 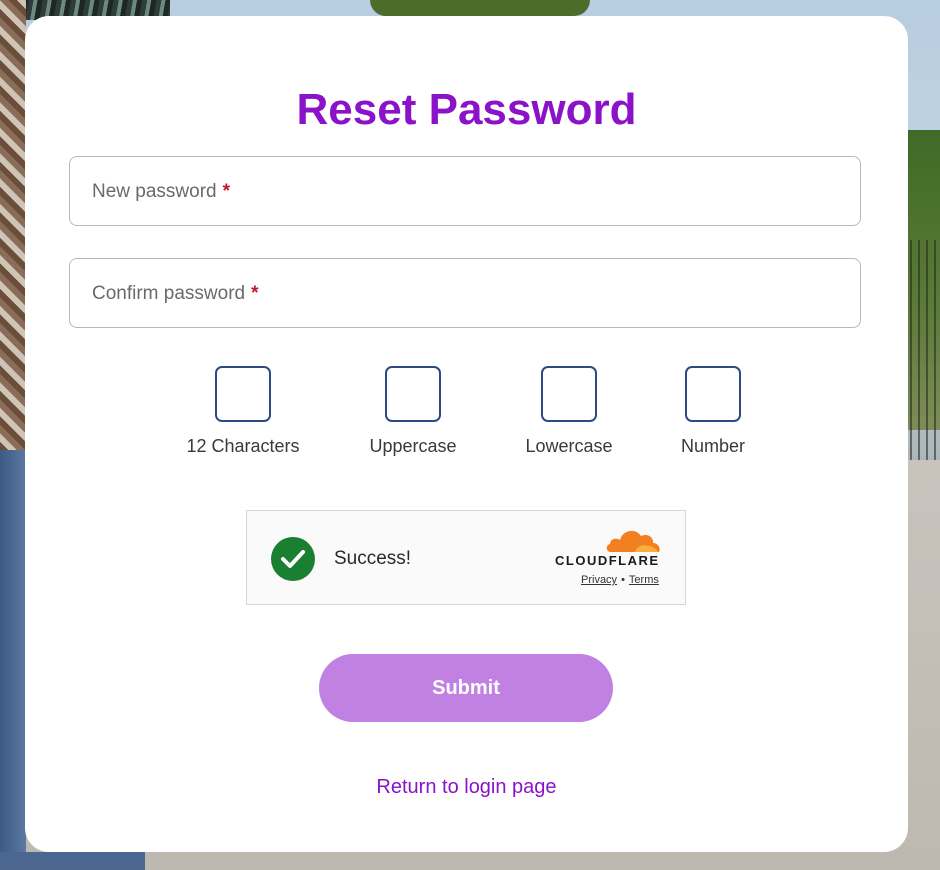 What do you see at coordinates (607, 560) in the screenshot?
I see `cloudflare-wordmark: CLOUDFLARE` at bounding box center [607, 560].